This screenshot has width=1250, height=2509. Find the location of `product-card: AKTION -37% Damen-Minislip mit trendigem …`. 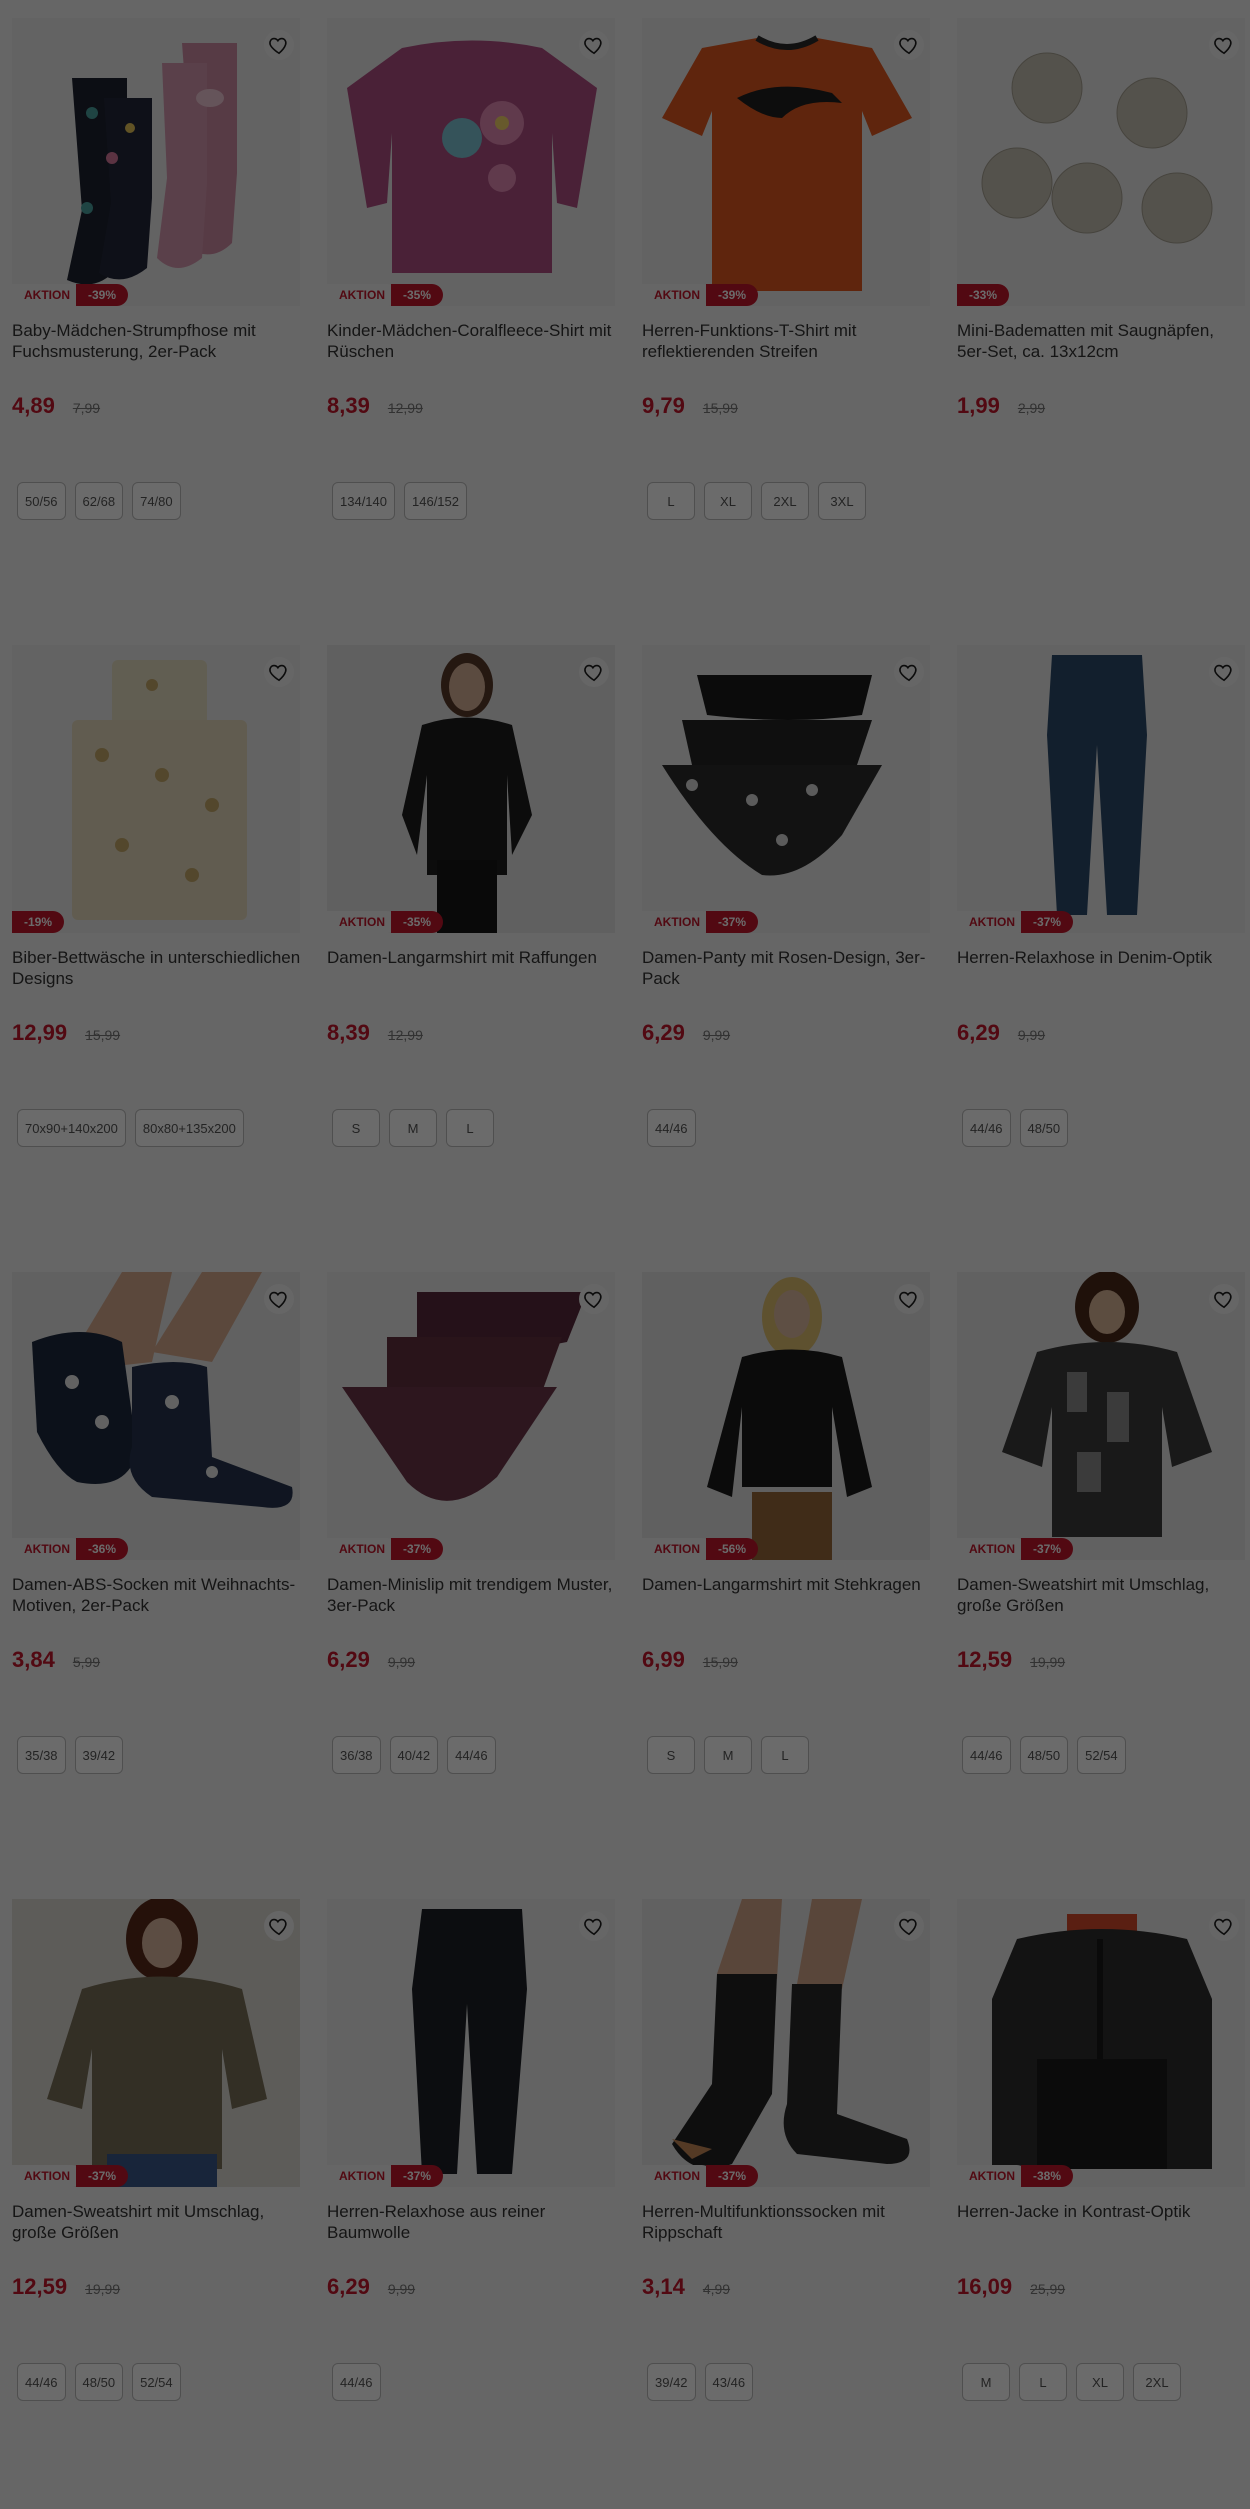

product-card: AKTION -37% Damen-Minislip mit trendigem … is located at coordinates (465, 1554).